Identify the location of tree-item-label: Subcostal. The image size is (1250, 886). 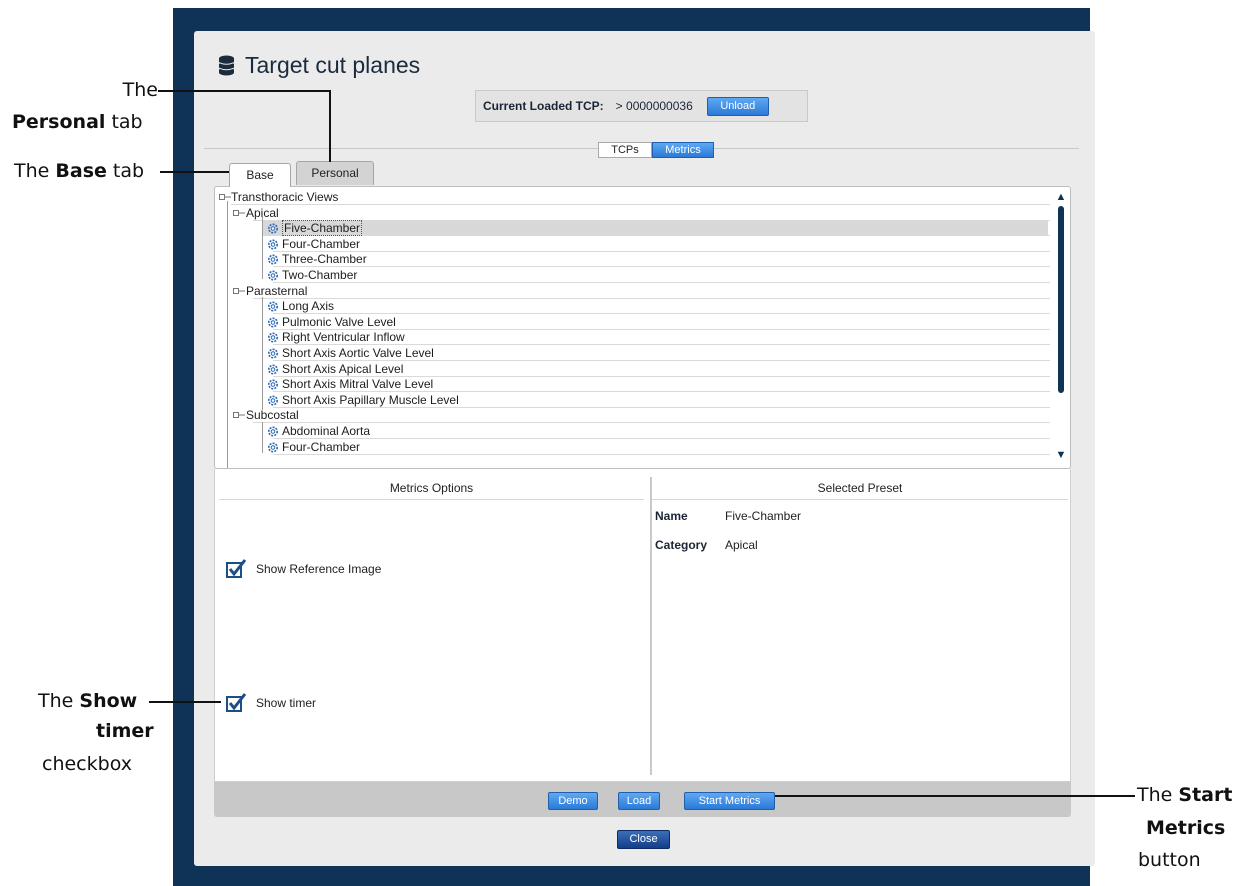
(272, 415).